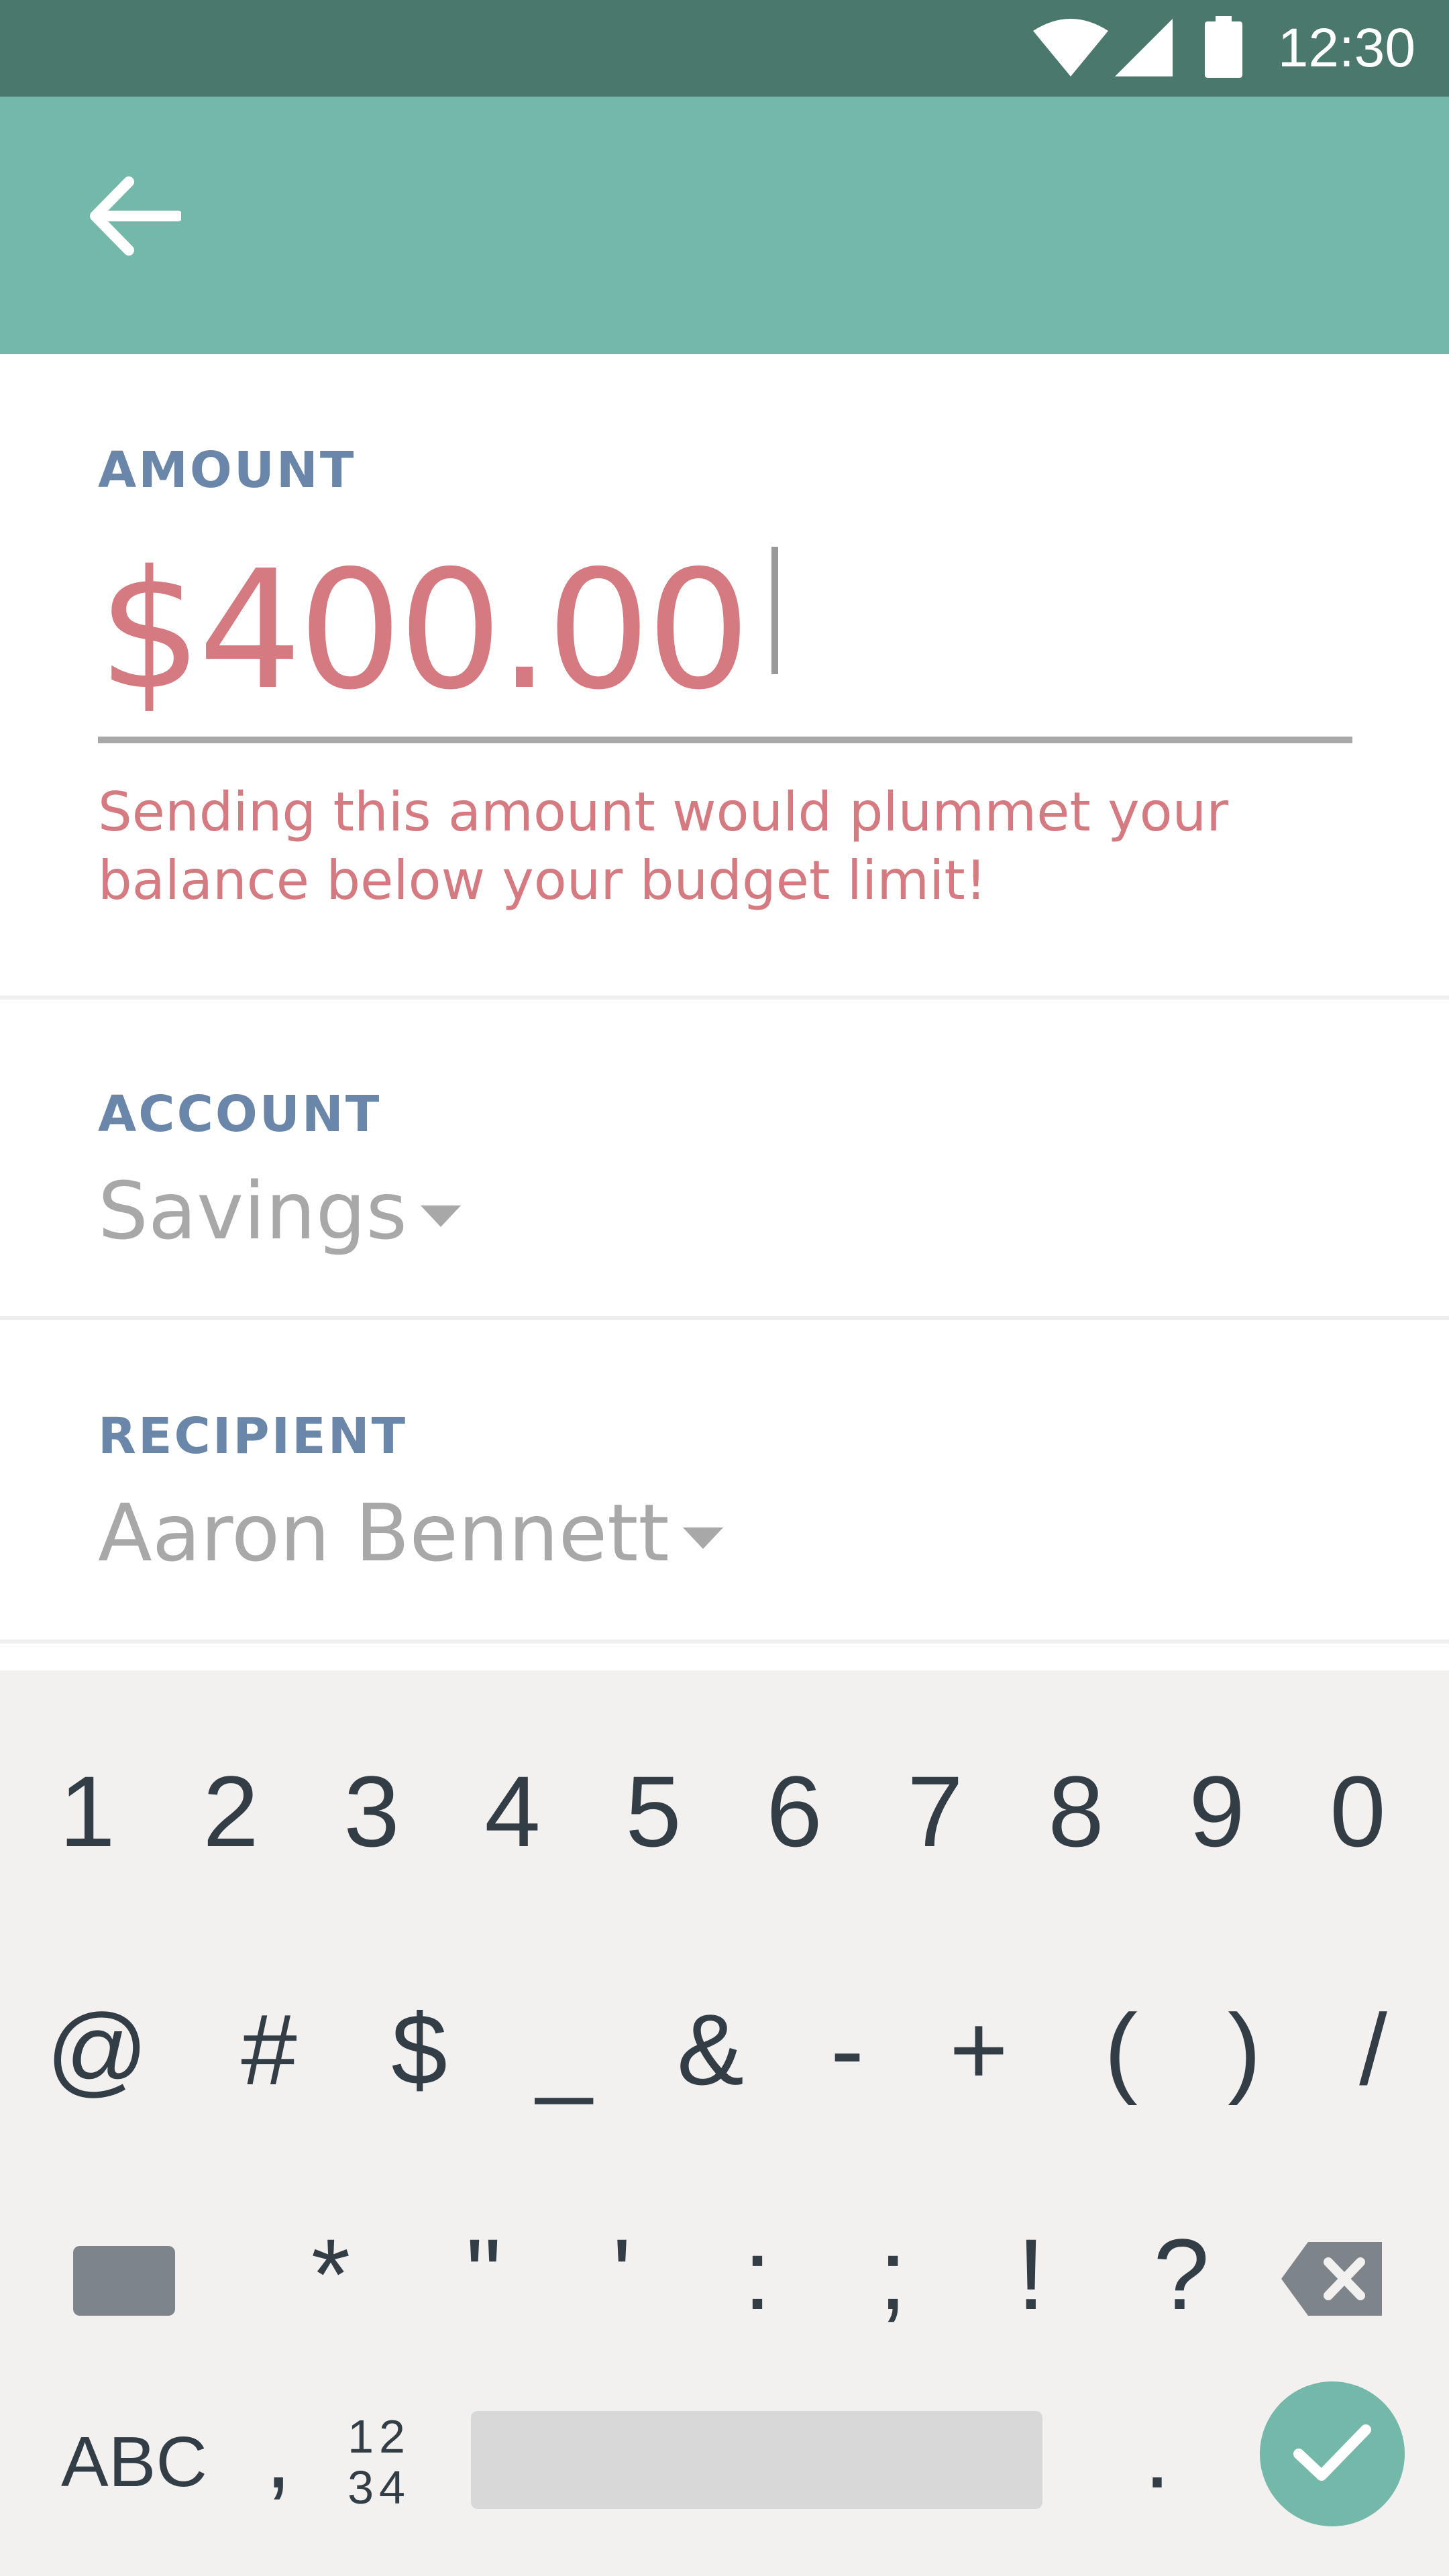  I want to click on key-colon: :, so click(757, 2274).